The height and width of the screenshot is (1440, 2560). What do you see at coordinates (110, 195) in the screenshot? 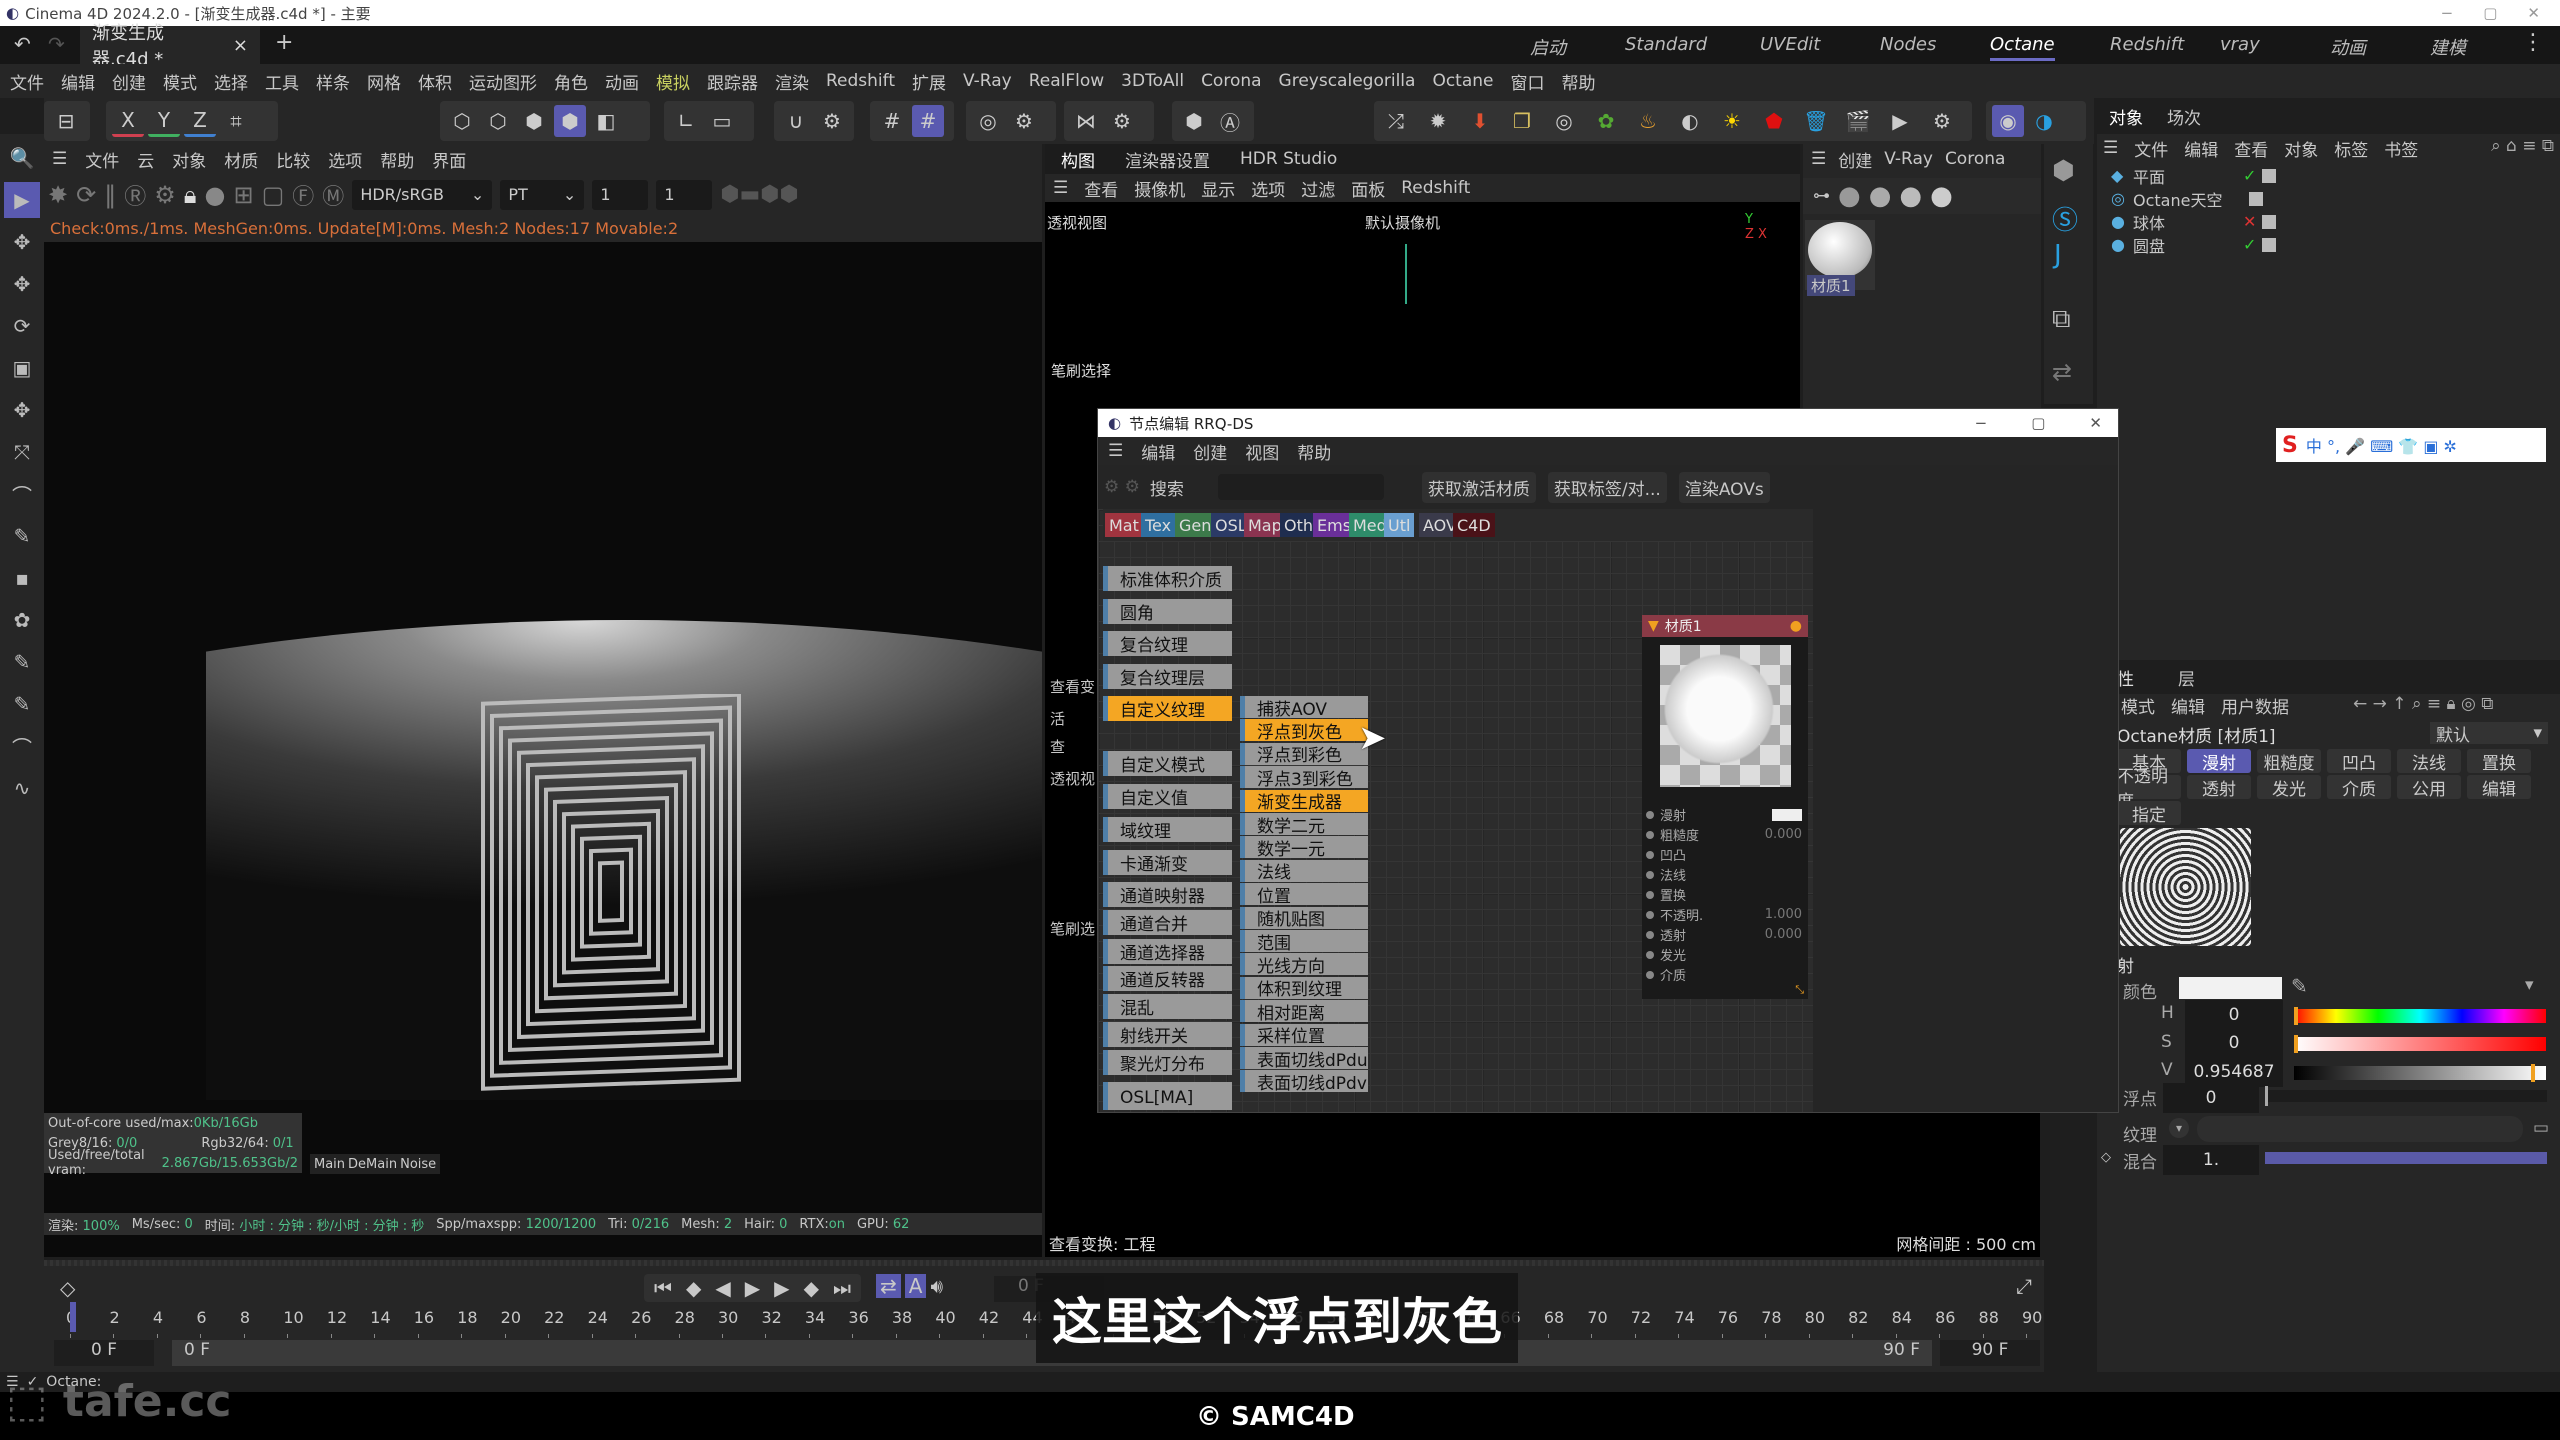
I see `pause-icon: ‖` at bounding box center [110, 195].